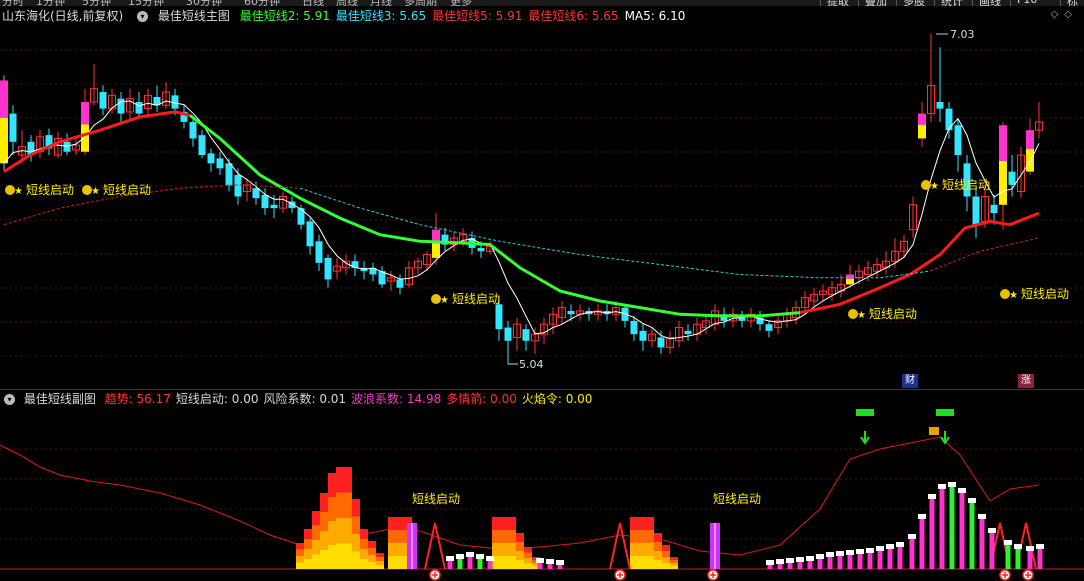 The width and height of the screenshot is (1084, 581). I want to click on toolbar-button-0: 提取, so click(837, 3).